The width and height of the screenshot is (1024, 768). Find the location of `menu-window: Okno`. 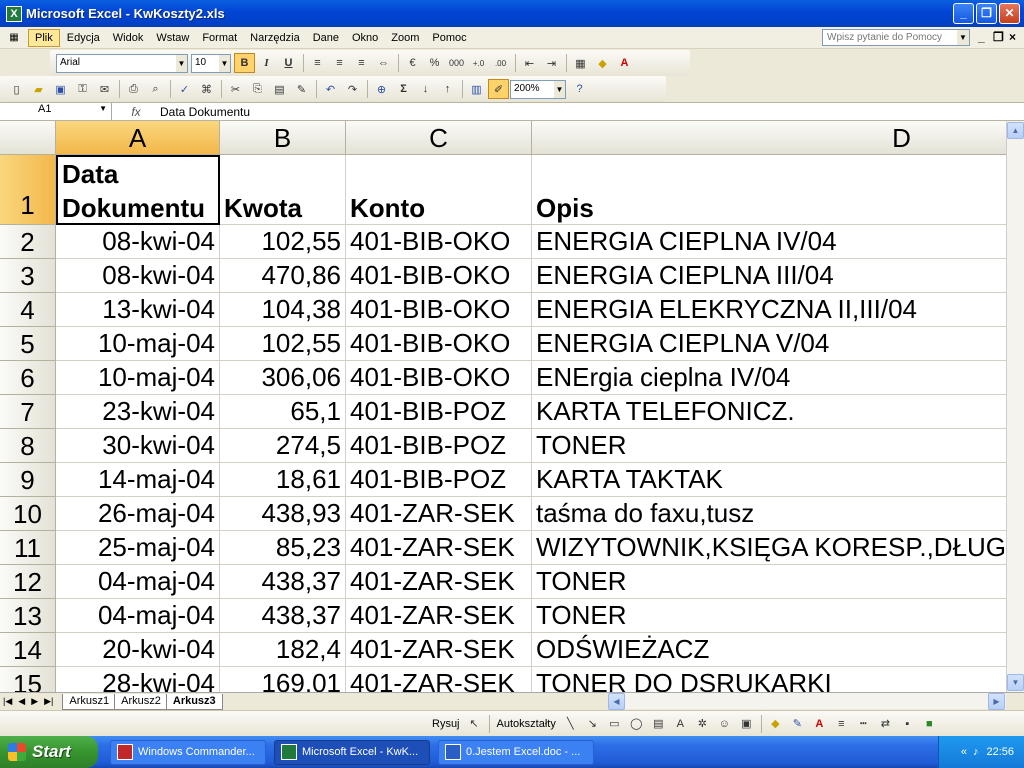

menu-window: Okno is located at coordinates (365, 38).